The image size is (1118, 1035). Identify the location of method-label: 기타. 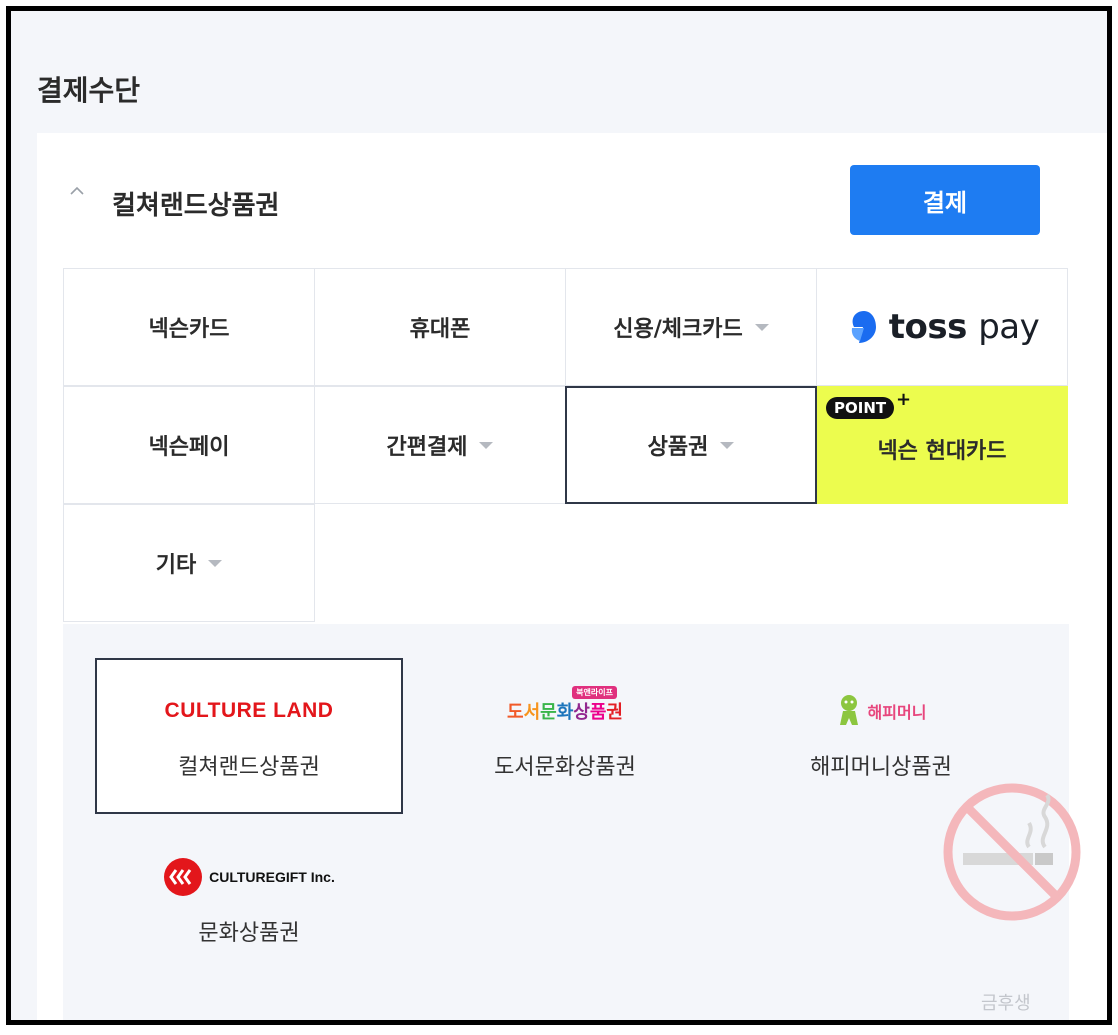
(176, 565).